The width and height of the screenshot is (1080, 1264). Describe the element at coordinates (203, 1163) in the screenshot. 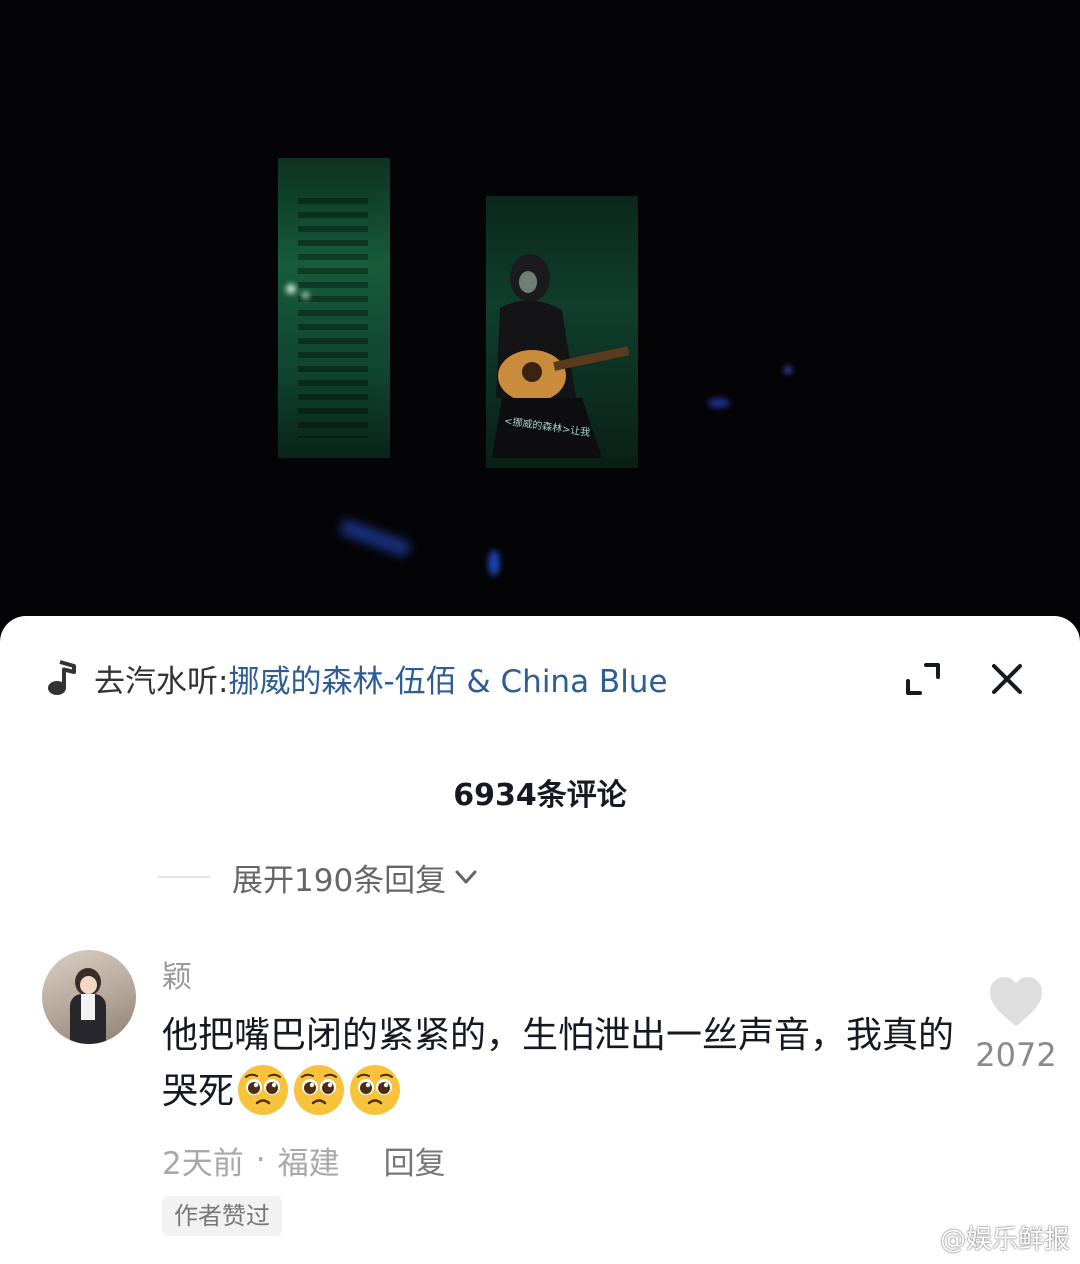

I see `comment-time: 2天前` at that location.